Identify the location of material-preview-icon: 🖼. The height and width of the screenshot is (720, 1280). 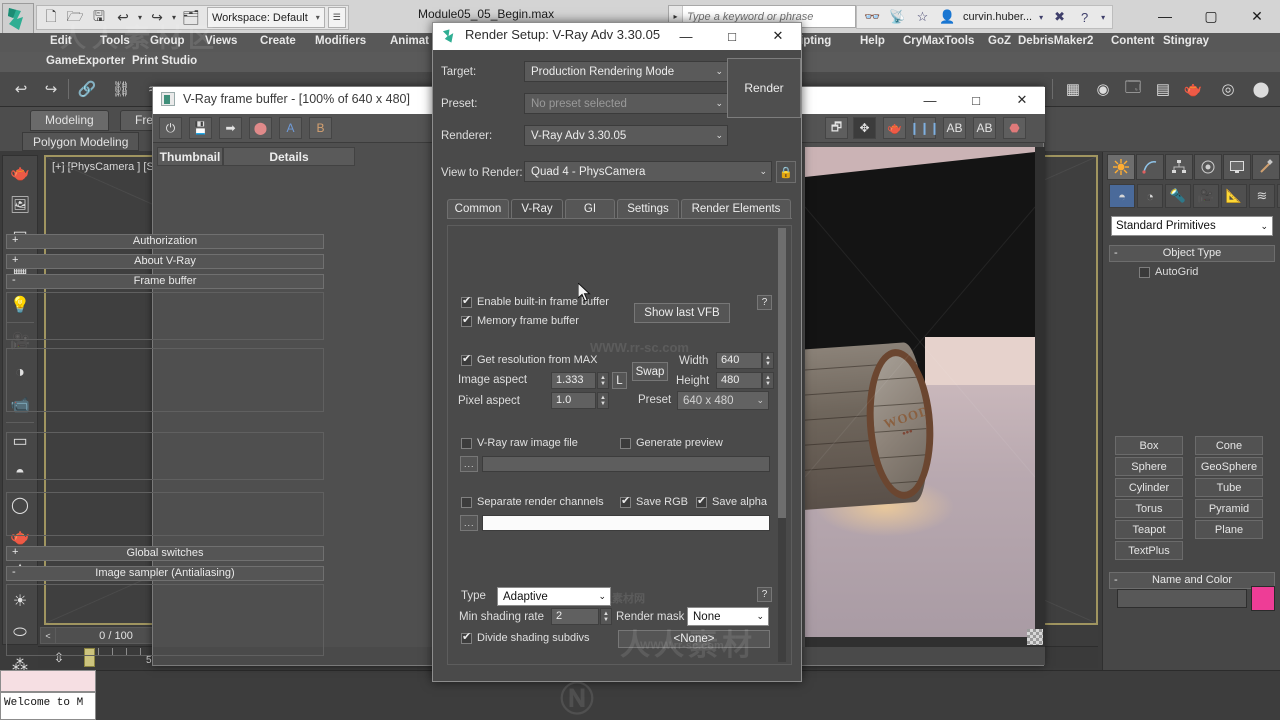
(20, 204).